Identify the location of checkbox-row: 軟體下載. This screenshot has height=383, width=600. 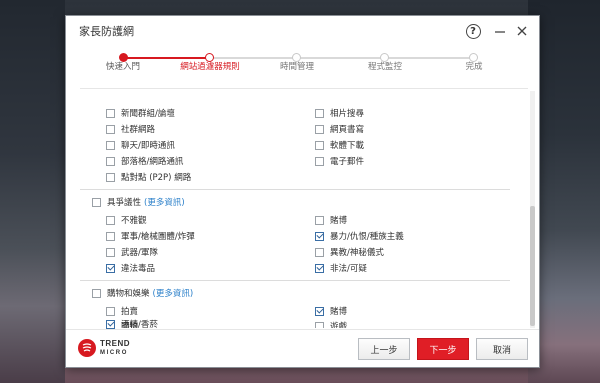
(339, 145).